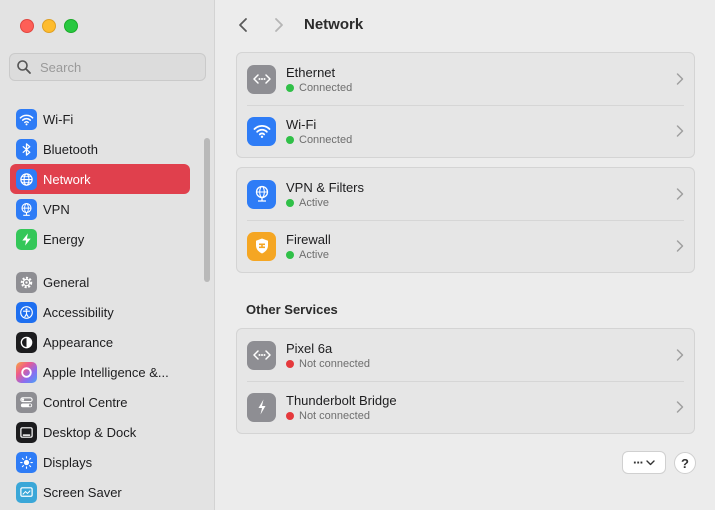  I want to click on appearance-icon, so click(26, 342).